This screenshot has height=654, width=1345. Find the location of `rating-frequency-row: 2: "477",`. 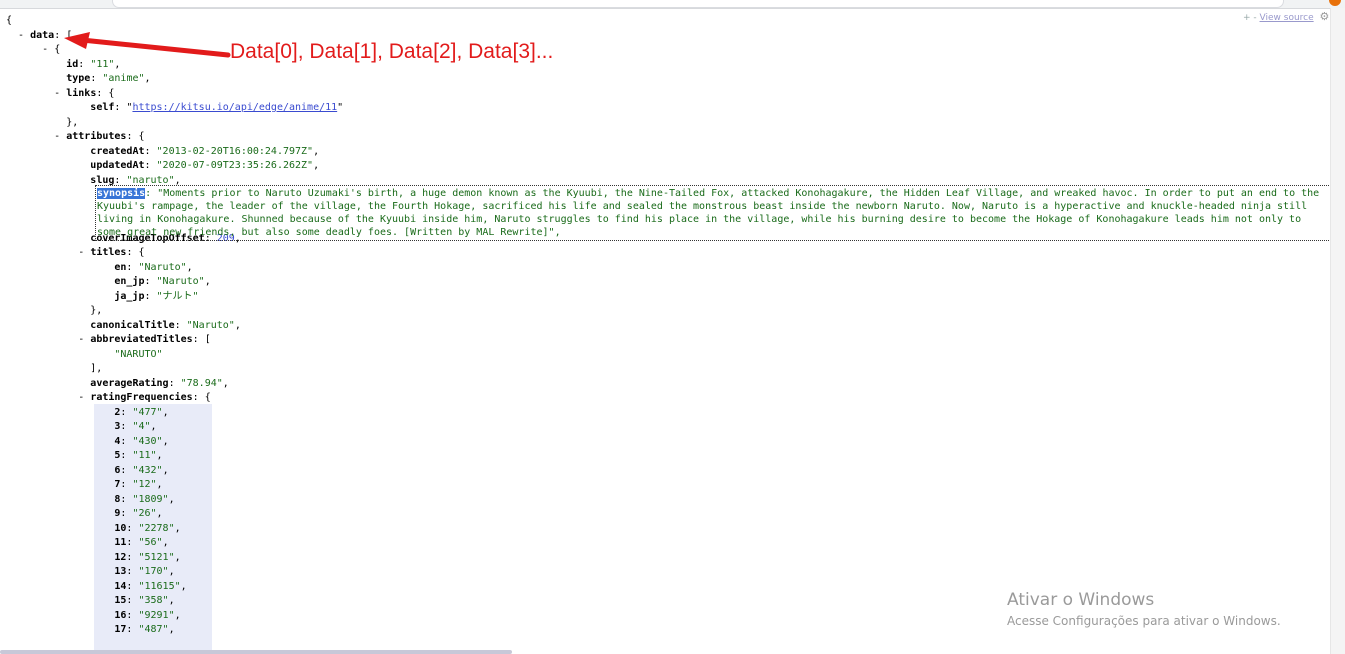

rating-frequency-row: 2: "477", is located at coordinates (141, 412).